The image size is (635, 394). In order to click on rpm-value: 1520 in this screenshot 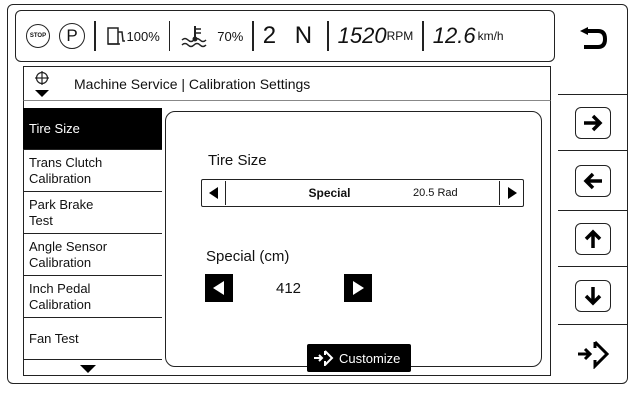, I will do `click(362, 35)`.